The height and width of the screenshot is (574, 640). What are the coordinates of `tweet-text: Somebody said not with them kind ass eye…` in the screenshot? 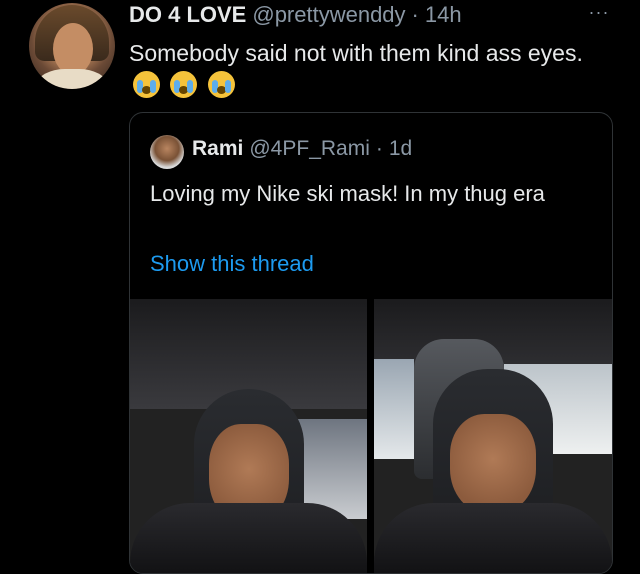 It's located at (364, 69).